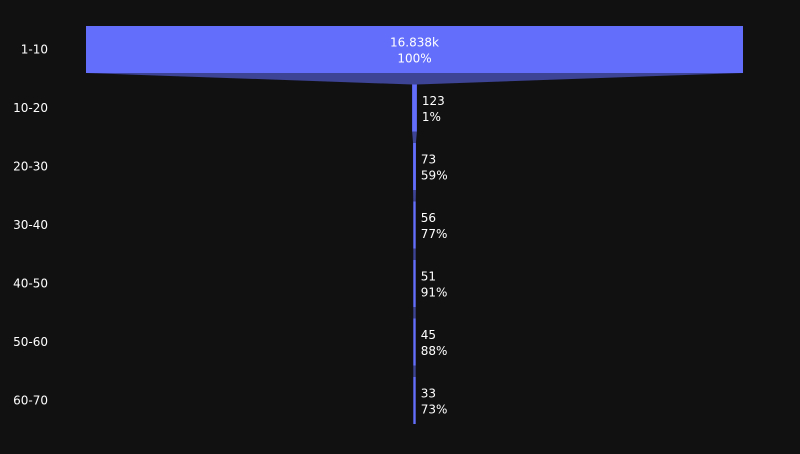 The height and width of the screenshot is (454, 800). What do you see at coordinates (34, 50) in the screenshot?
I see `category-label: 1-10` at bounding box center [34, 50].